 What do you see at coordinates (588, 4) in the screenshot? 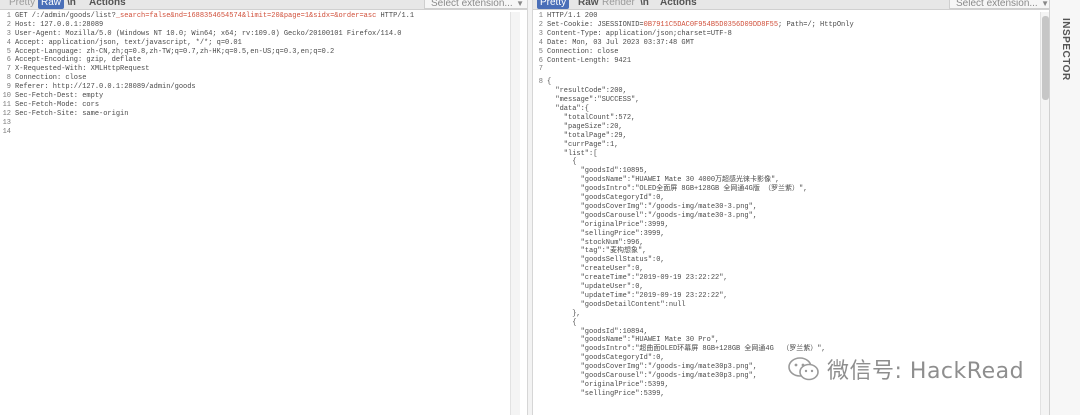
I see `tab-raw-response: Raw` at bounding box center [588, 4].